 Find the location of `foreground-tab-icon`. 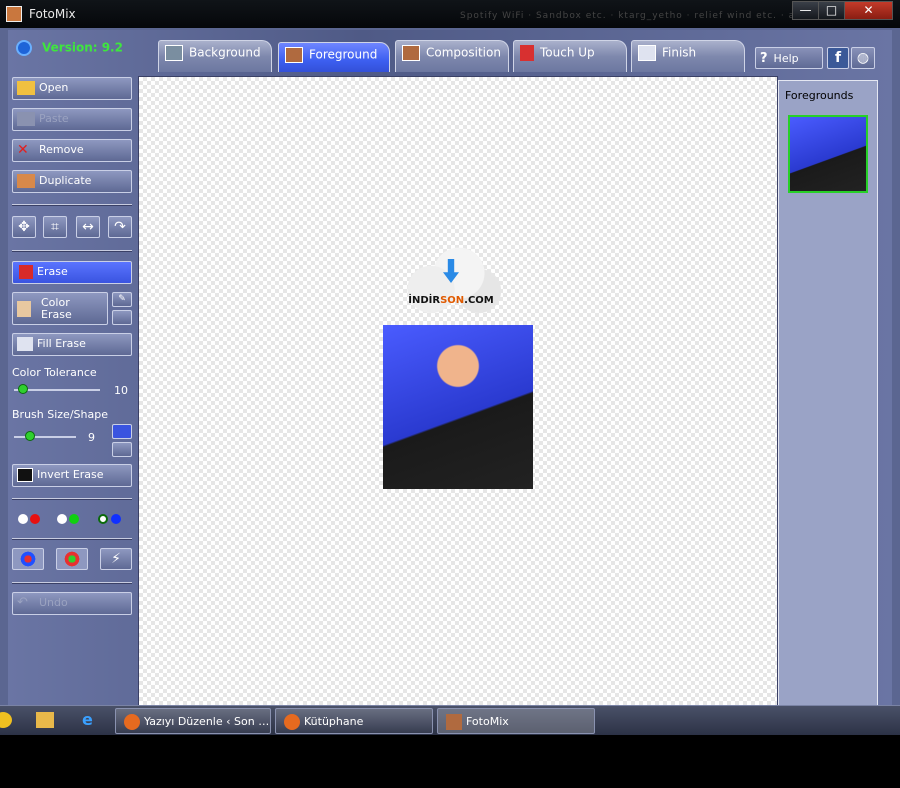

foreground-tab-icon is located at coordinates (294, 55).